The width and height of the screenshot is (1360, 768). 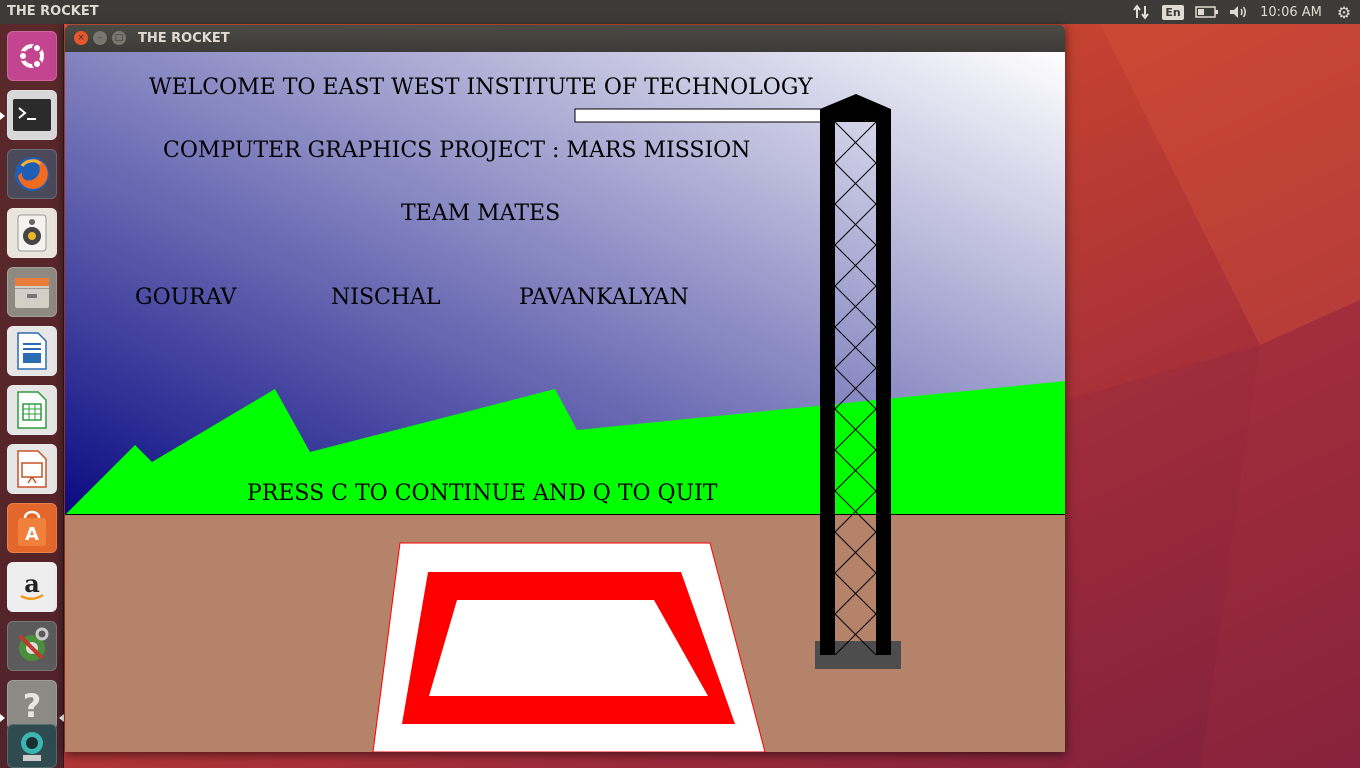 I want to click on active-indicator, so click(x=61, y=718).